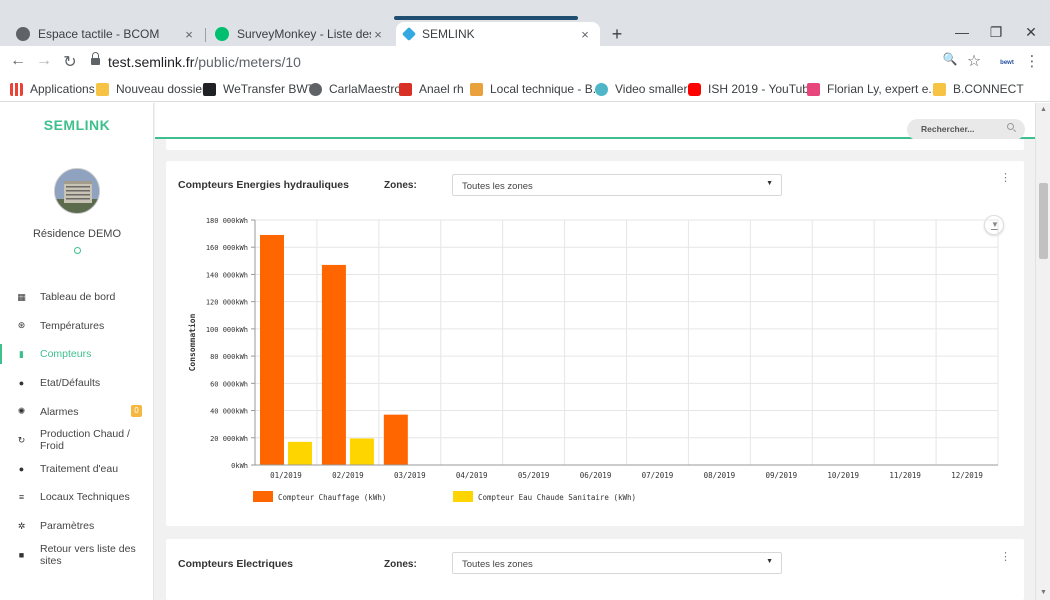 The image size is (1050, 600). What do you see at coordinates (227, 303) in the screenshot?
I see `y-tick-label: 120 000kWh` at bounding box center [227, 303].